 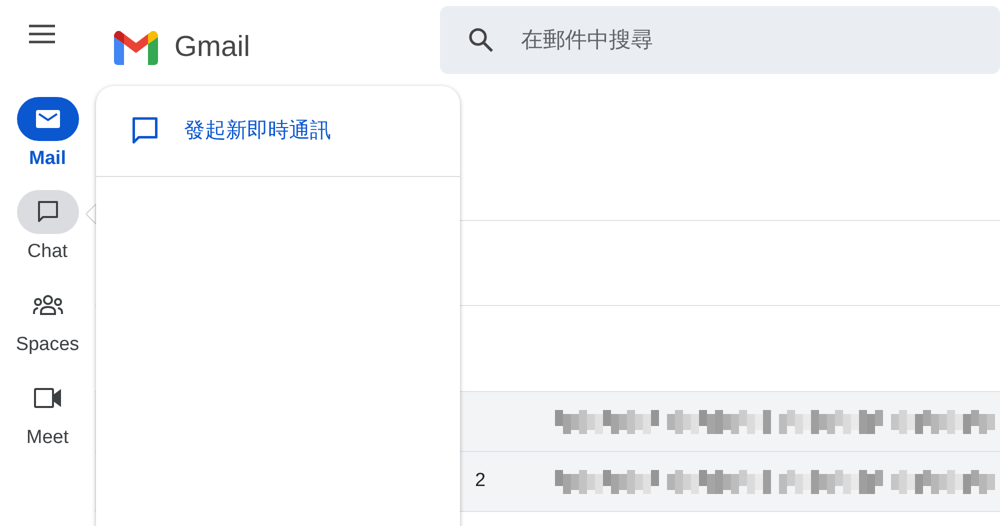 What do you see at coordinates (47, 305) in the screenshot?
I see `people-icon` at bounding box center [47, 305].